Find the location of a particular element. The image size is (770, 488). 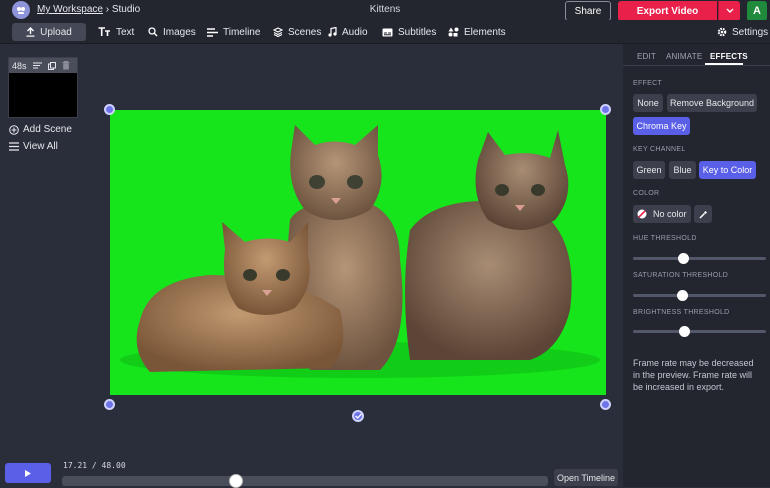

view-all-scenes-button: View All is located at coordinates (33, 146).